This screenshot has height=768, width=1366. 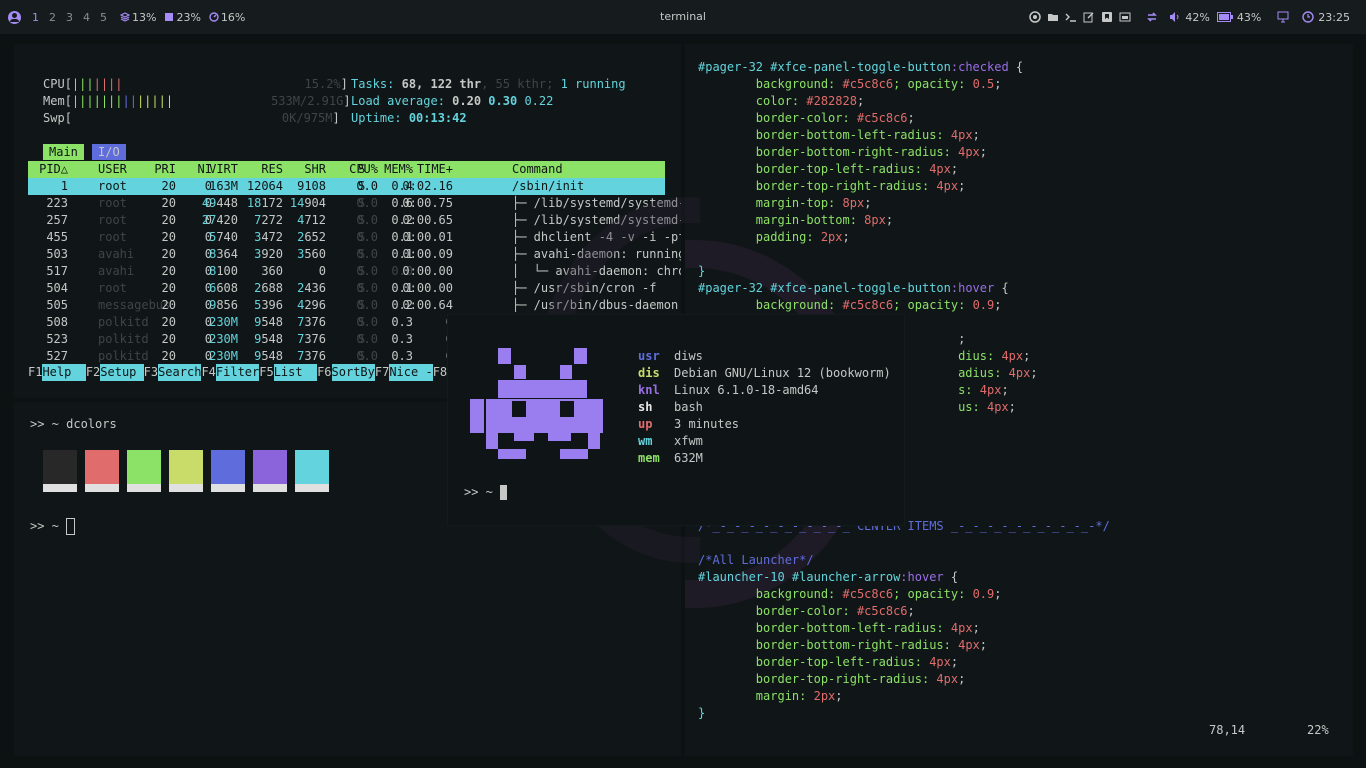 I want to click on shell-prompt: >> ~, so click(x=53, y=526).